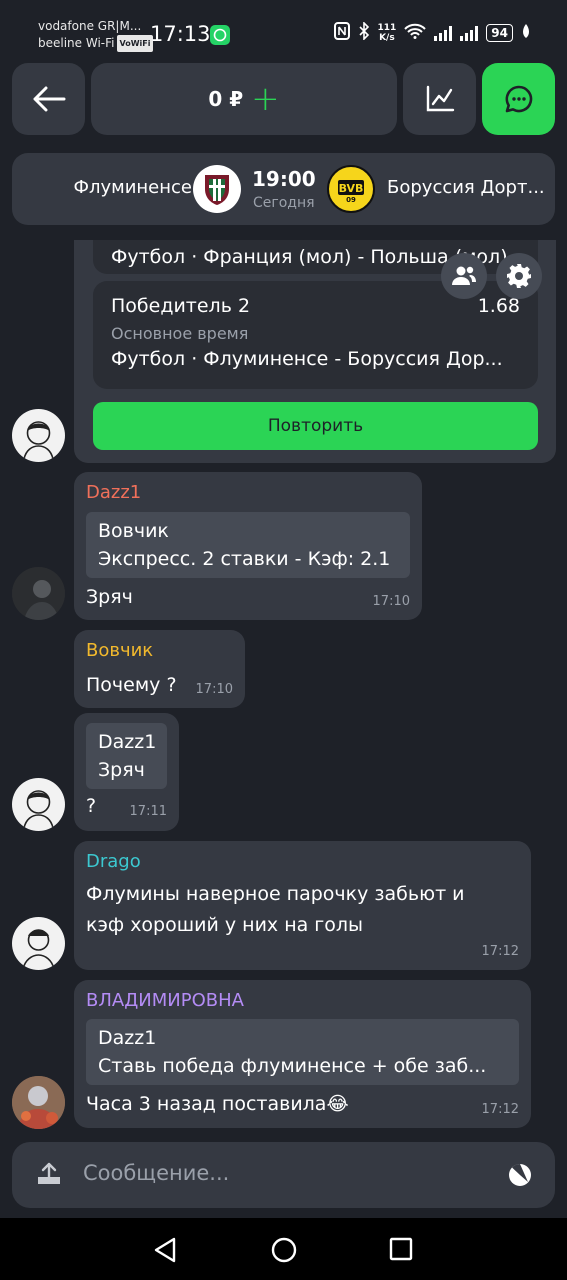  I want to click on quote-author: Вовчик, so click(133, 531).